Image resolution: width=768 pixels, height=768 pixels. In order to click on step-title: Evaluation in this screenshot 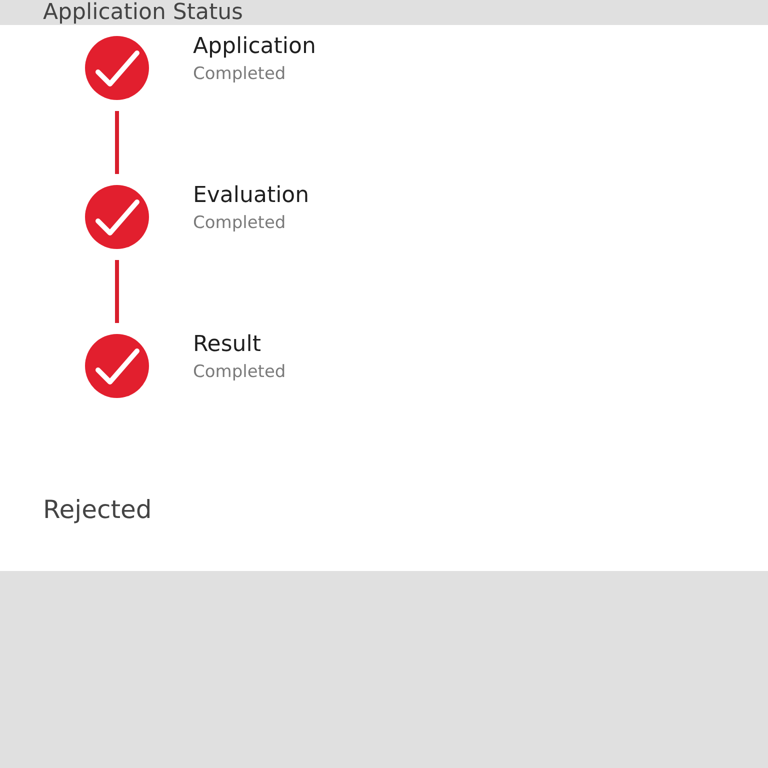, I will do `click(251, 195)`.